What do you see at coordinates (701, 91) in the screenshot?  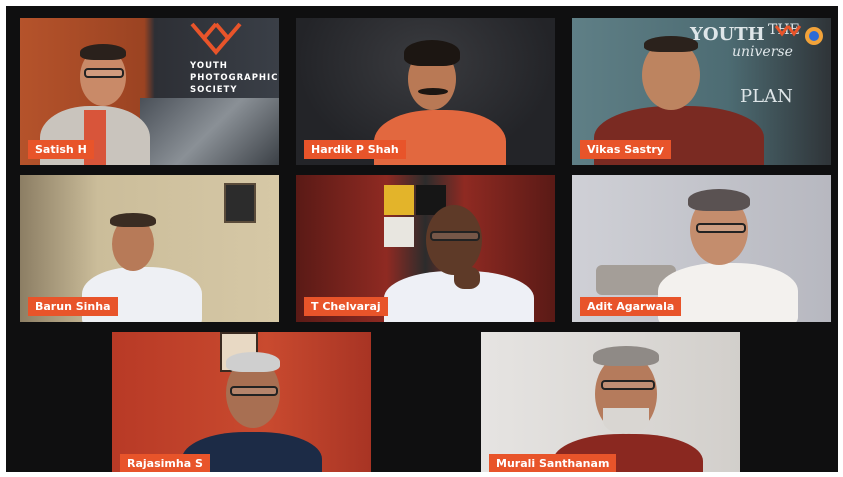 I see `video-tile-vikas-sastry: YOUTH THE universe PLAN Vikas Sastry` at bounding box center [701, 91].